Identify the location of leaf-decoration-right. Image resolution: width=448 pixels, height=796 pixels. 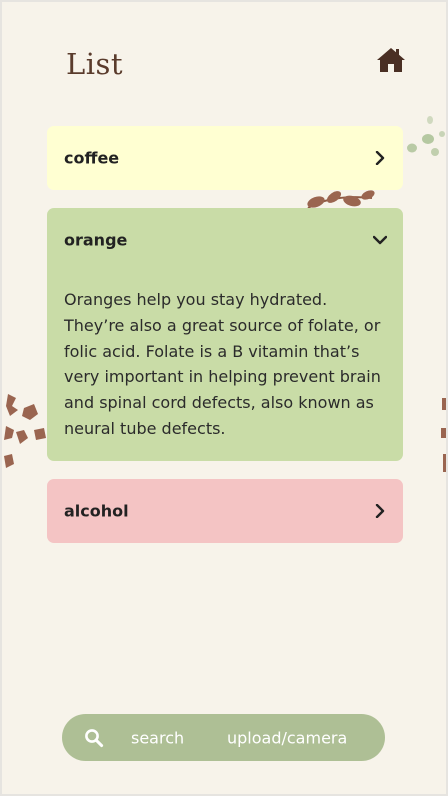
(443, 435).